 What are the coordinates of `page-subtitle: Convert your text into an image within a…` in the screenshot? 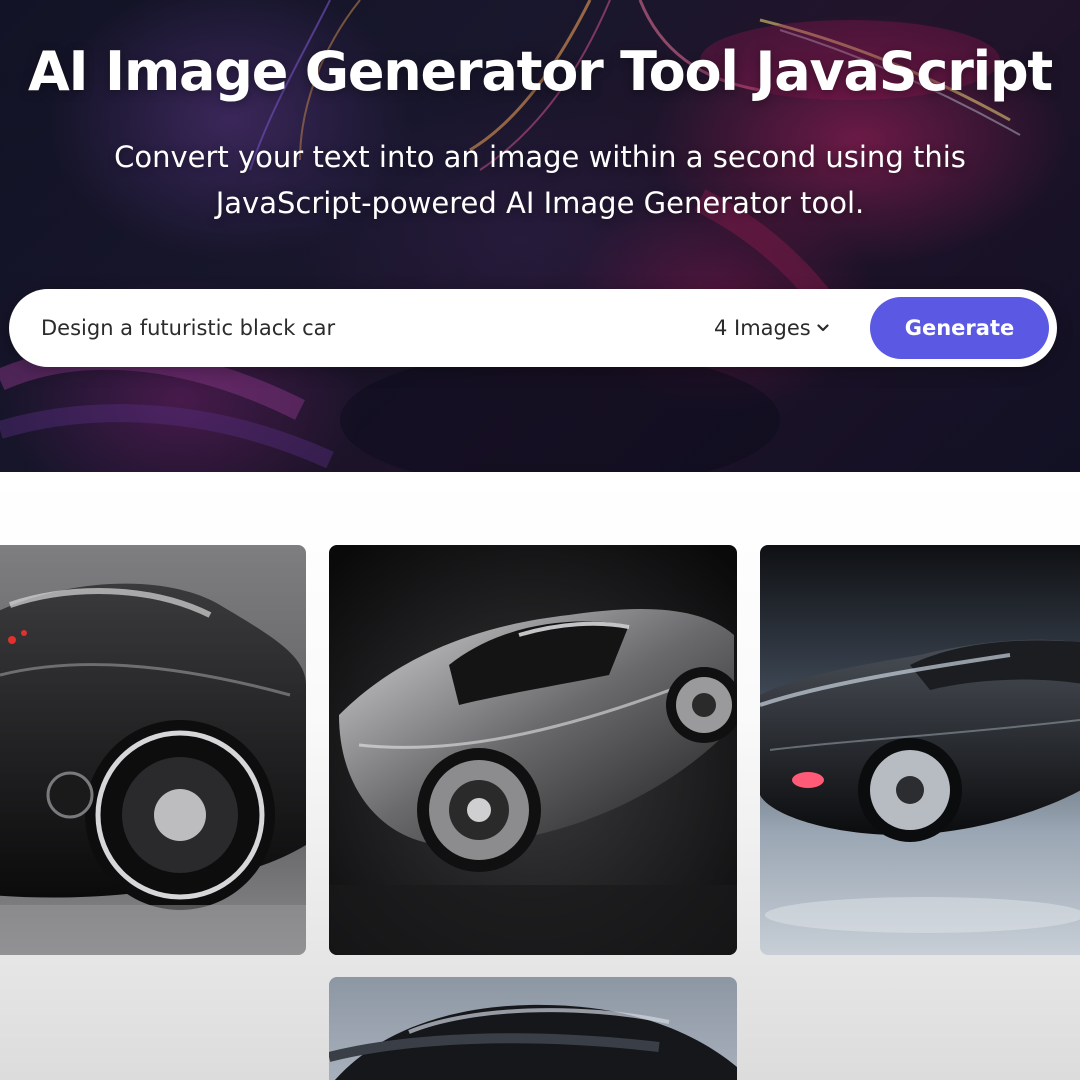 It's located at (540, 180).